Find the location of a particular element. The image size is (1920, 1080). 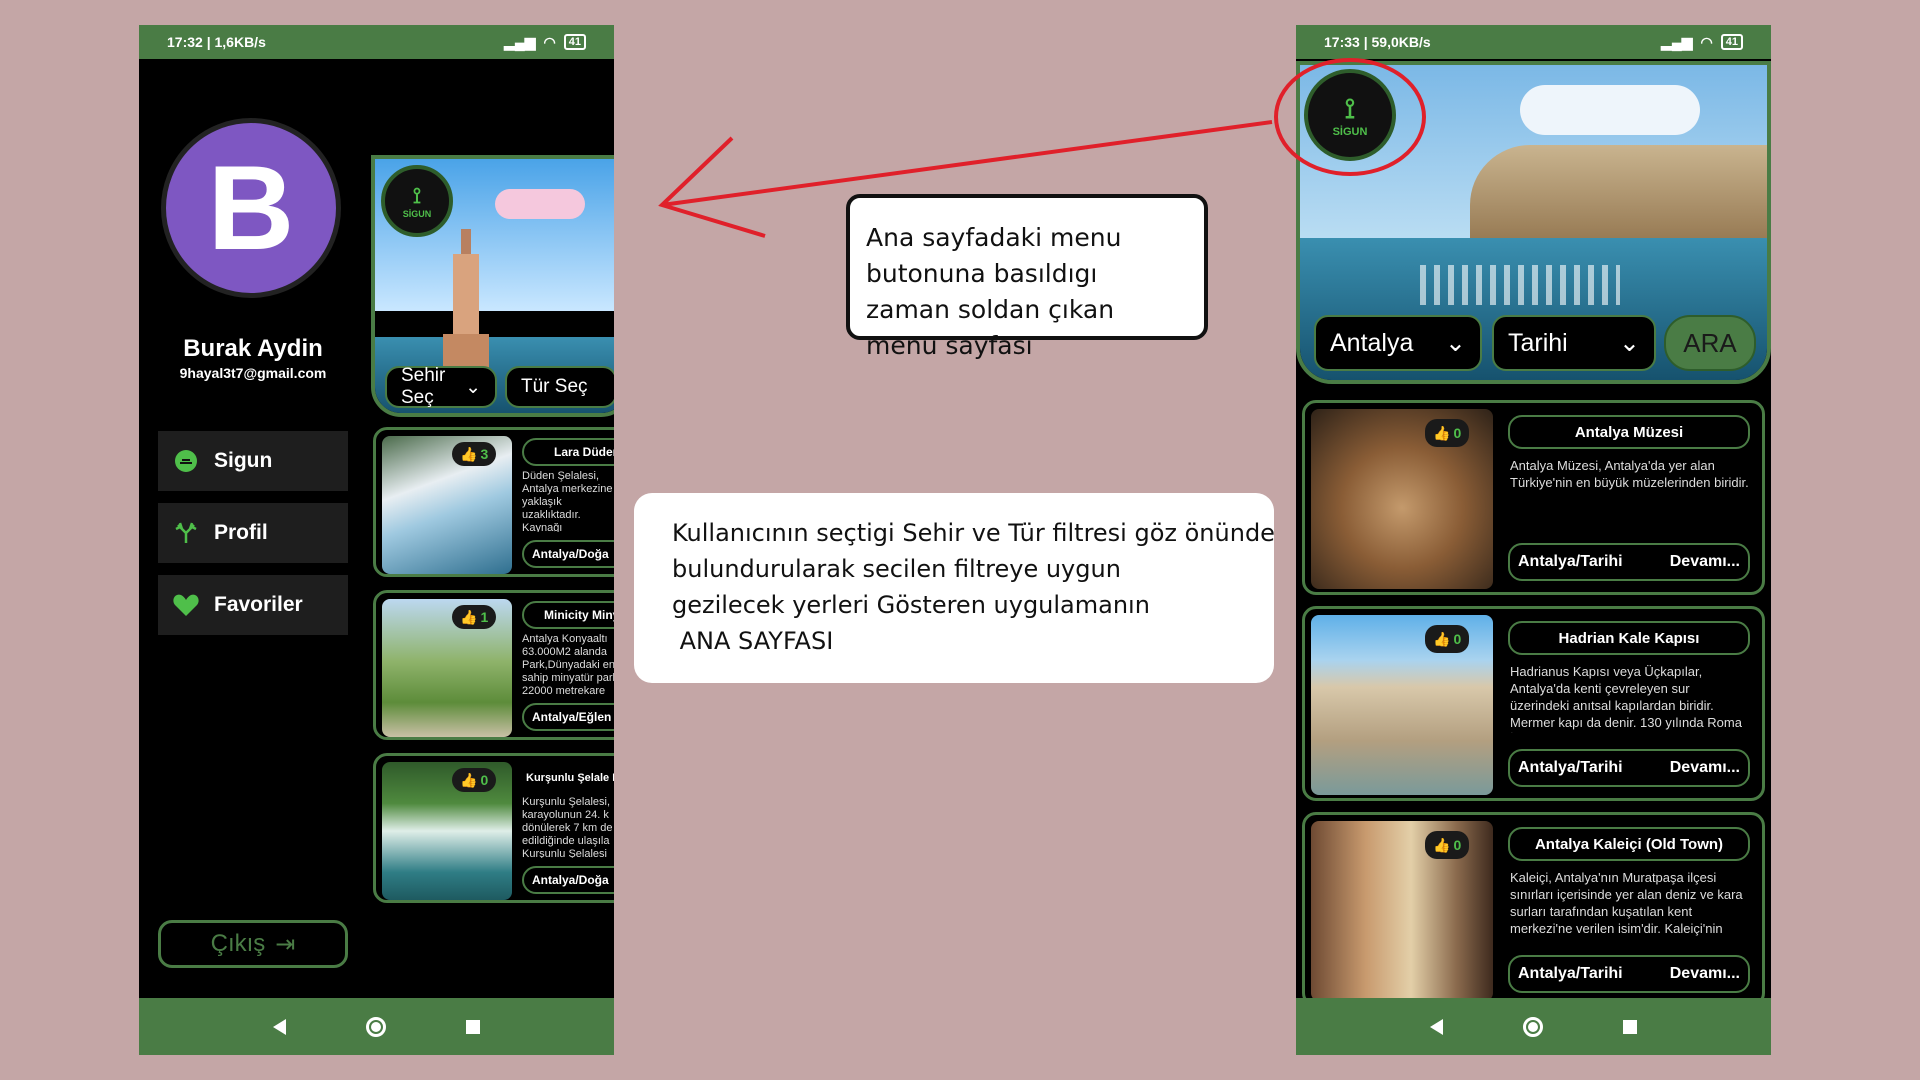

user-email: 9hayal3t7@gmail.com is located at coordinates (253, 373).